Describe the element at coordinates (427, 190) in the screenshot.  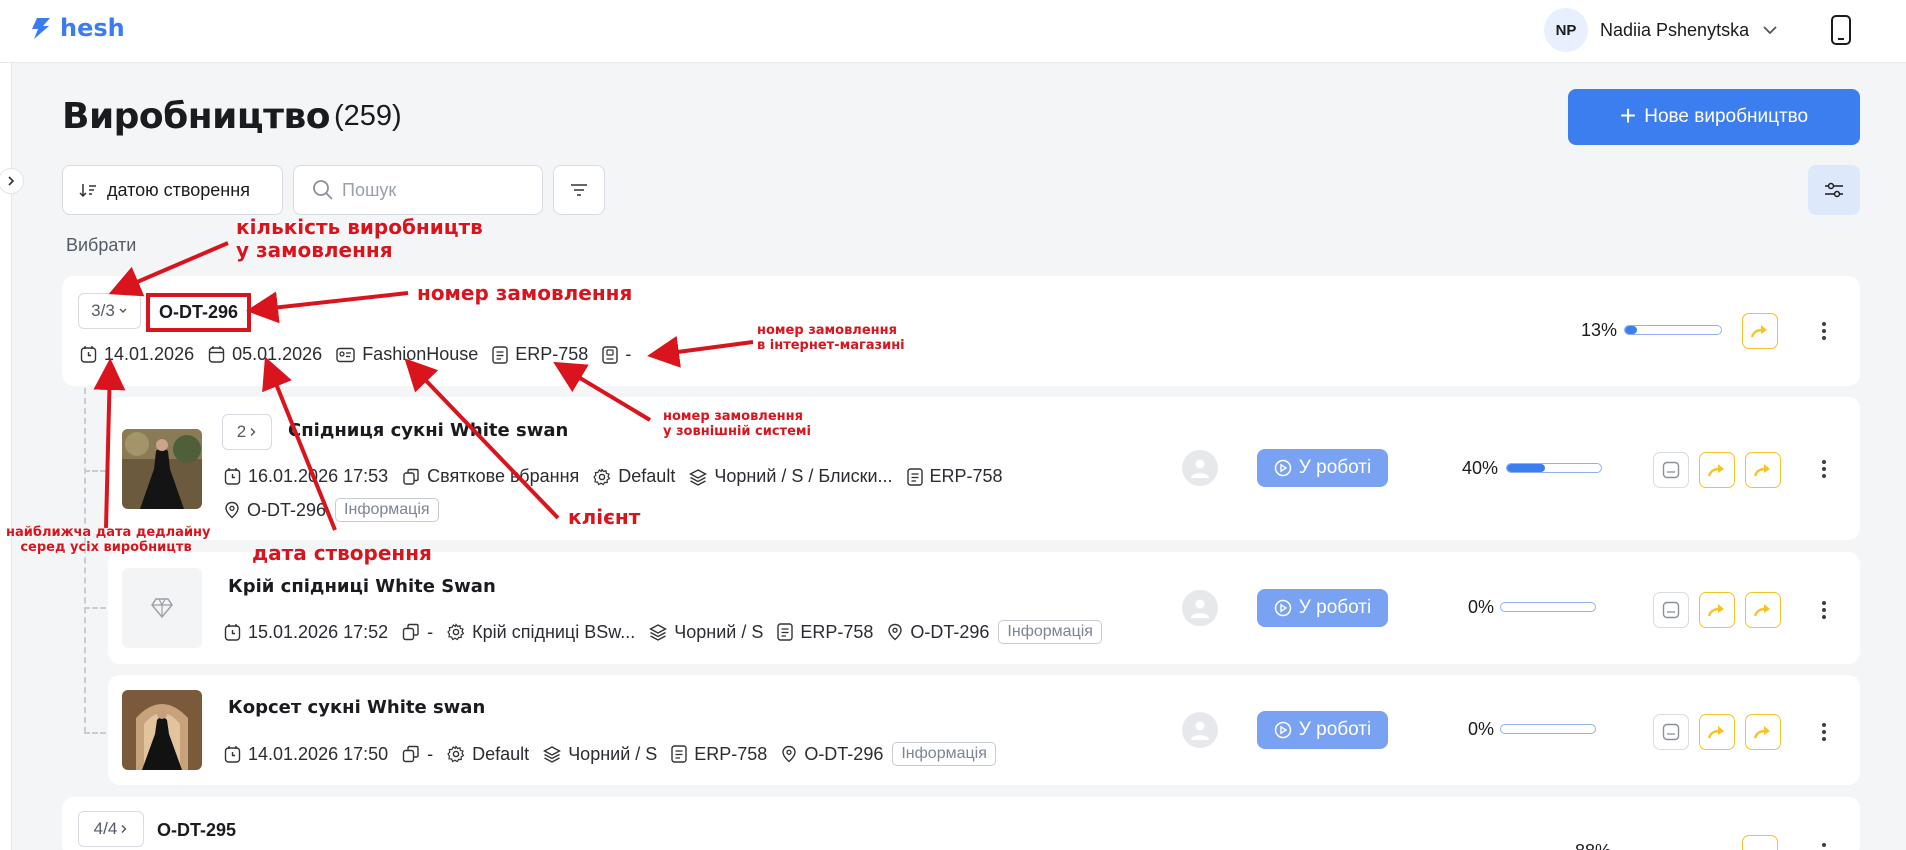
I see `search-input` at that location.